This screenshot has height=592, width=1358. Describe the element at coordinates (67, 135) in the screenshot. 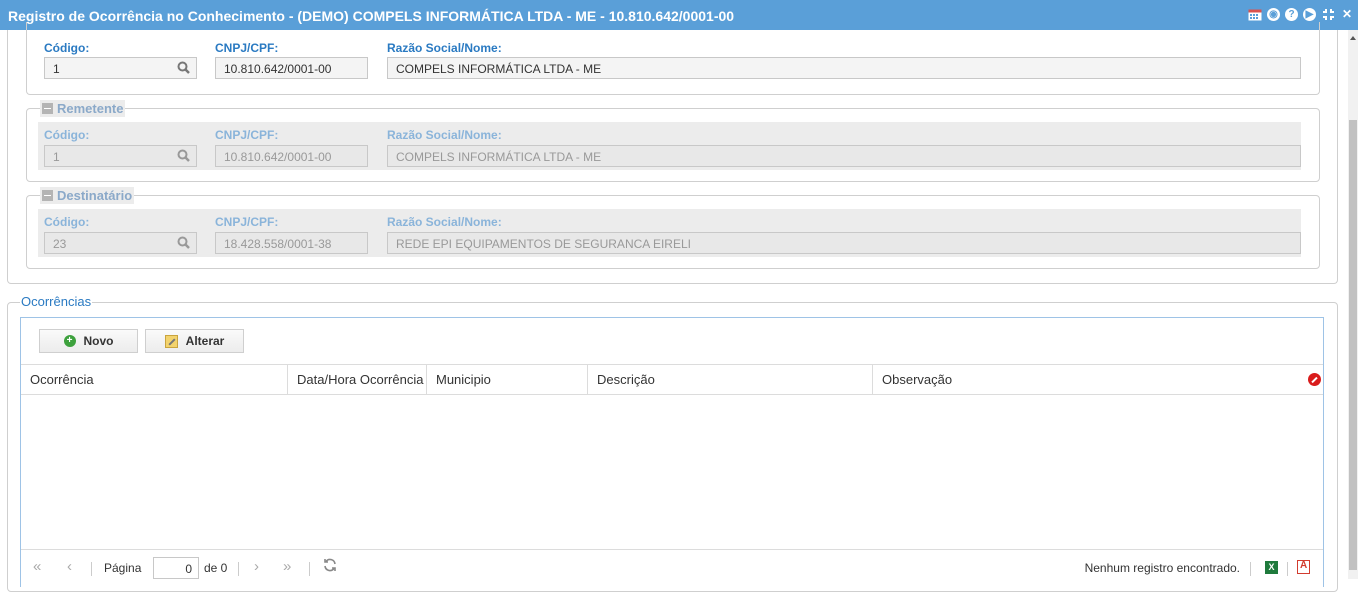

I see `remetente-codigo-label: Código:` at that location.